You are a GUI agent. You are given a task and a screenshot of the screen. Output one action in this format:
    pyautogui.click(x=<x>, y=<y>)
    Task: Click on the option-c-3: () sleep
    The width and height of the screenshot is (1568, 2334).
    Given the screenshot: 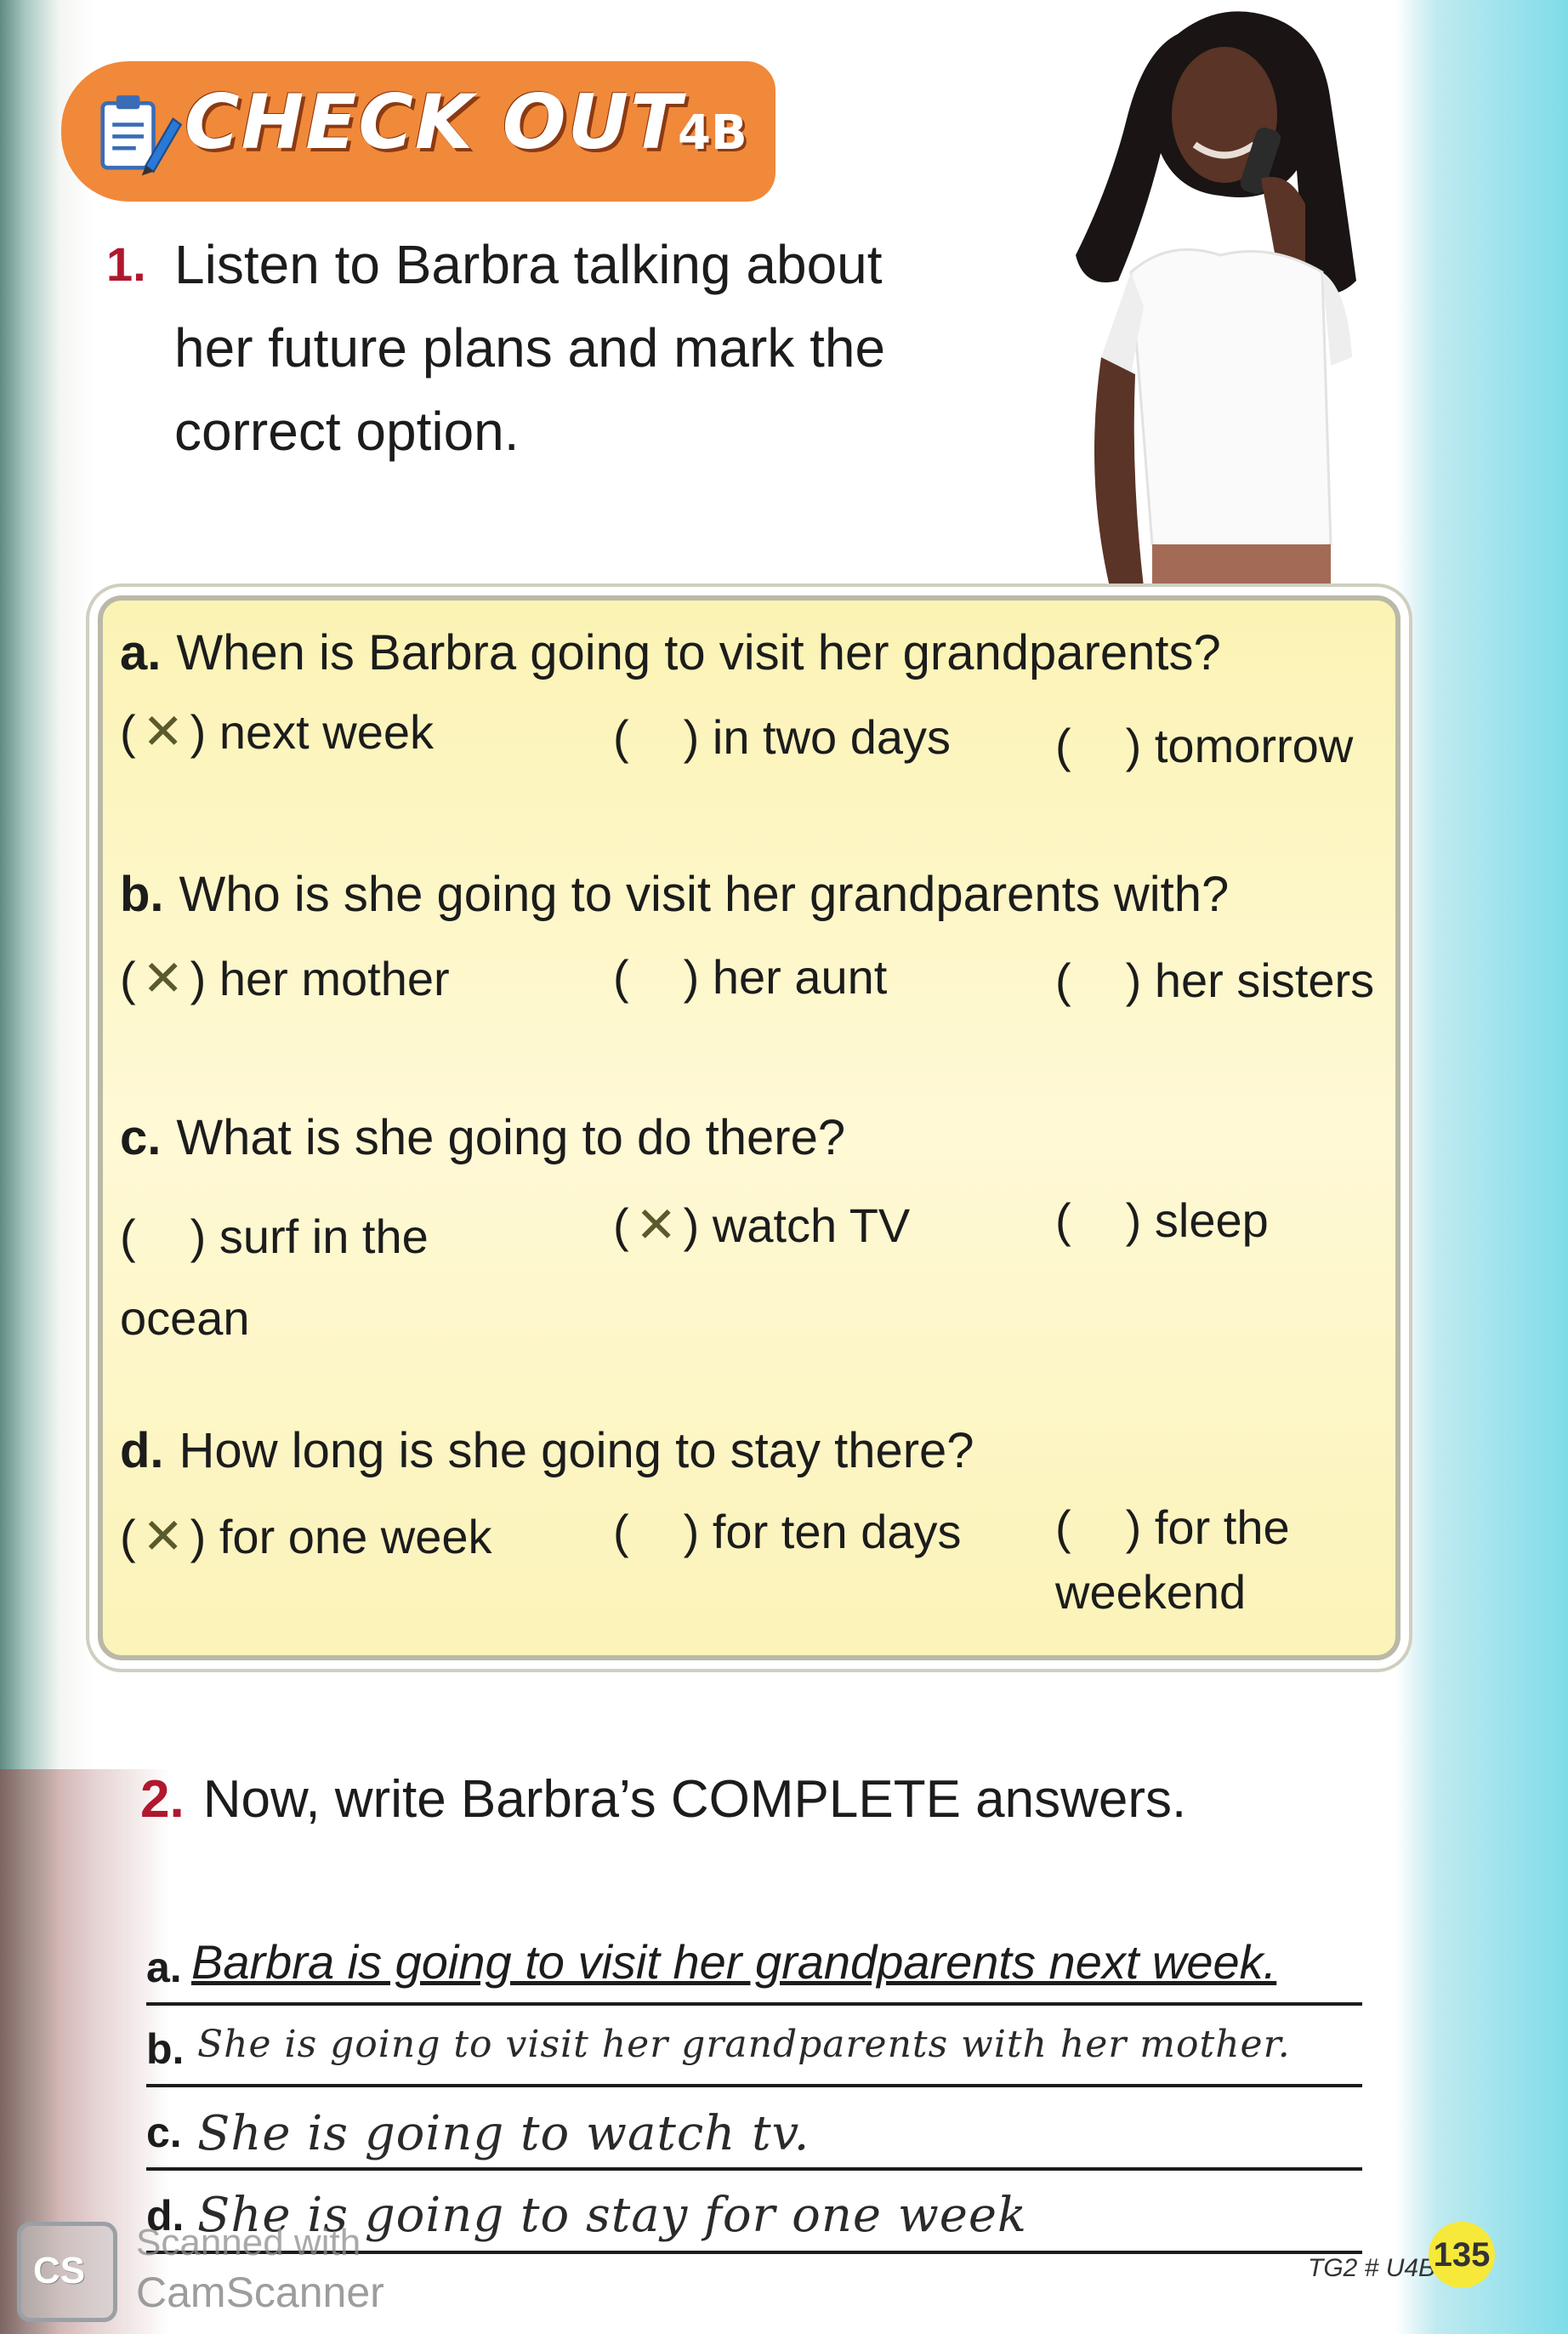 What is the action you would take?
    pyautogui.click(x=1162, y=1220)
    